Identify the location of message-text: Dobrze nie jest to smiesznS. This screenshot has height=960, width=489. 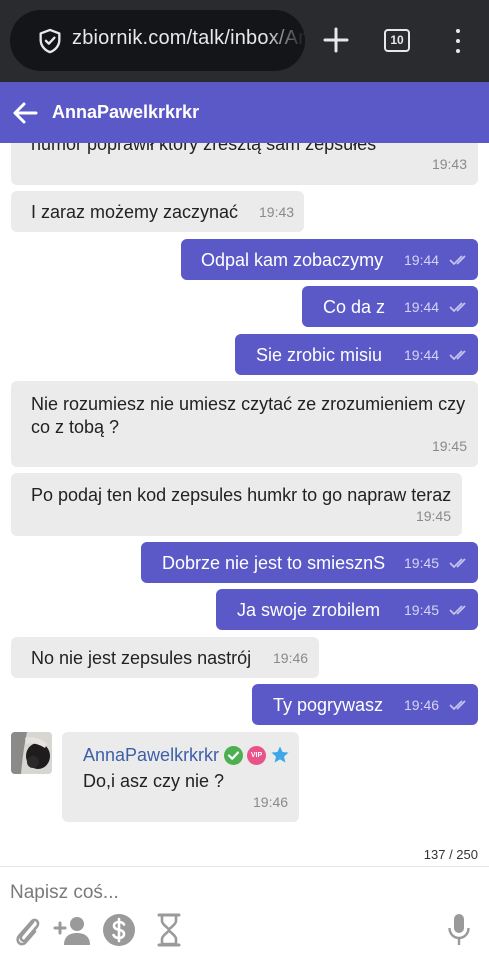
(274, 563).